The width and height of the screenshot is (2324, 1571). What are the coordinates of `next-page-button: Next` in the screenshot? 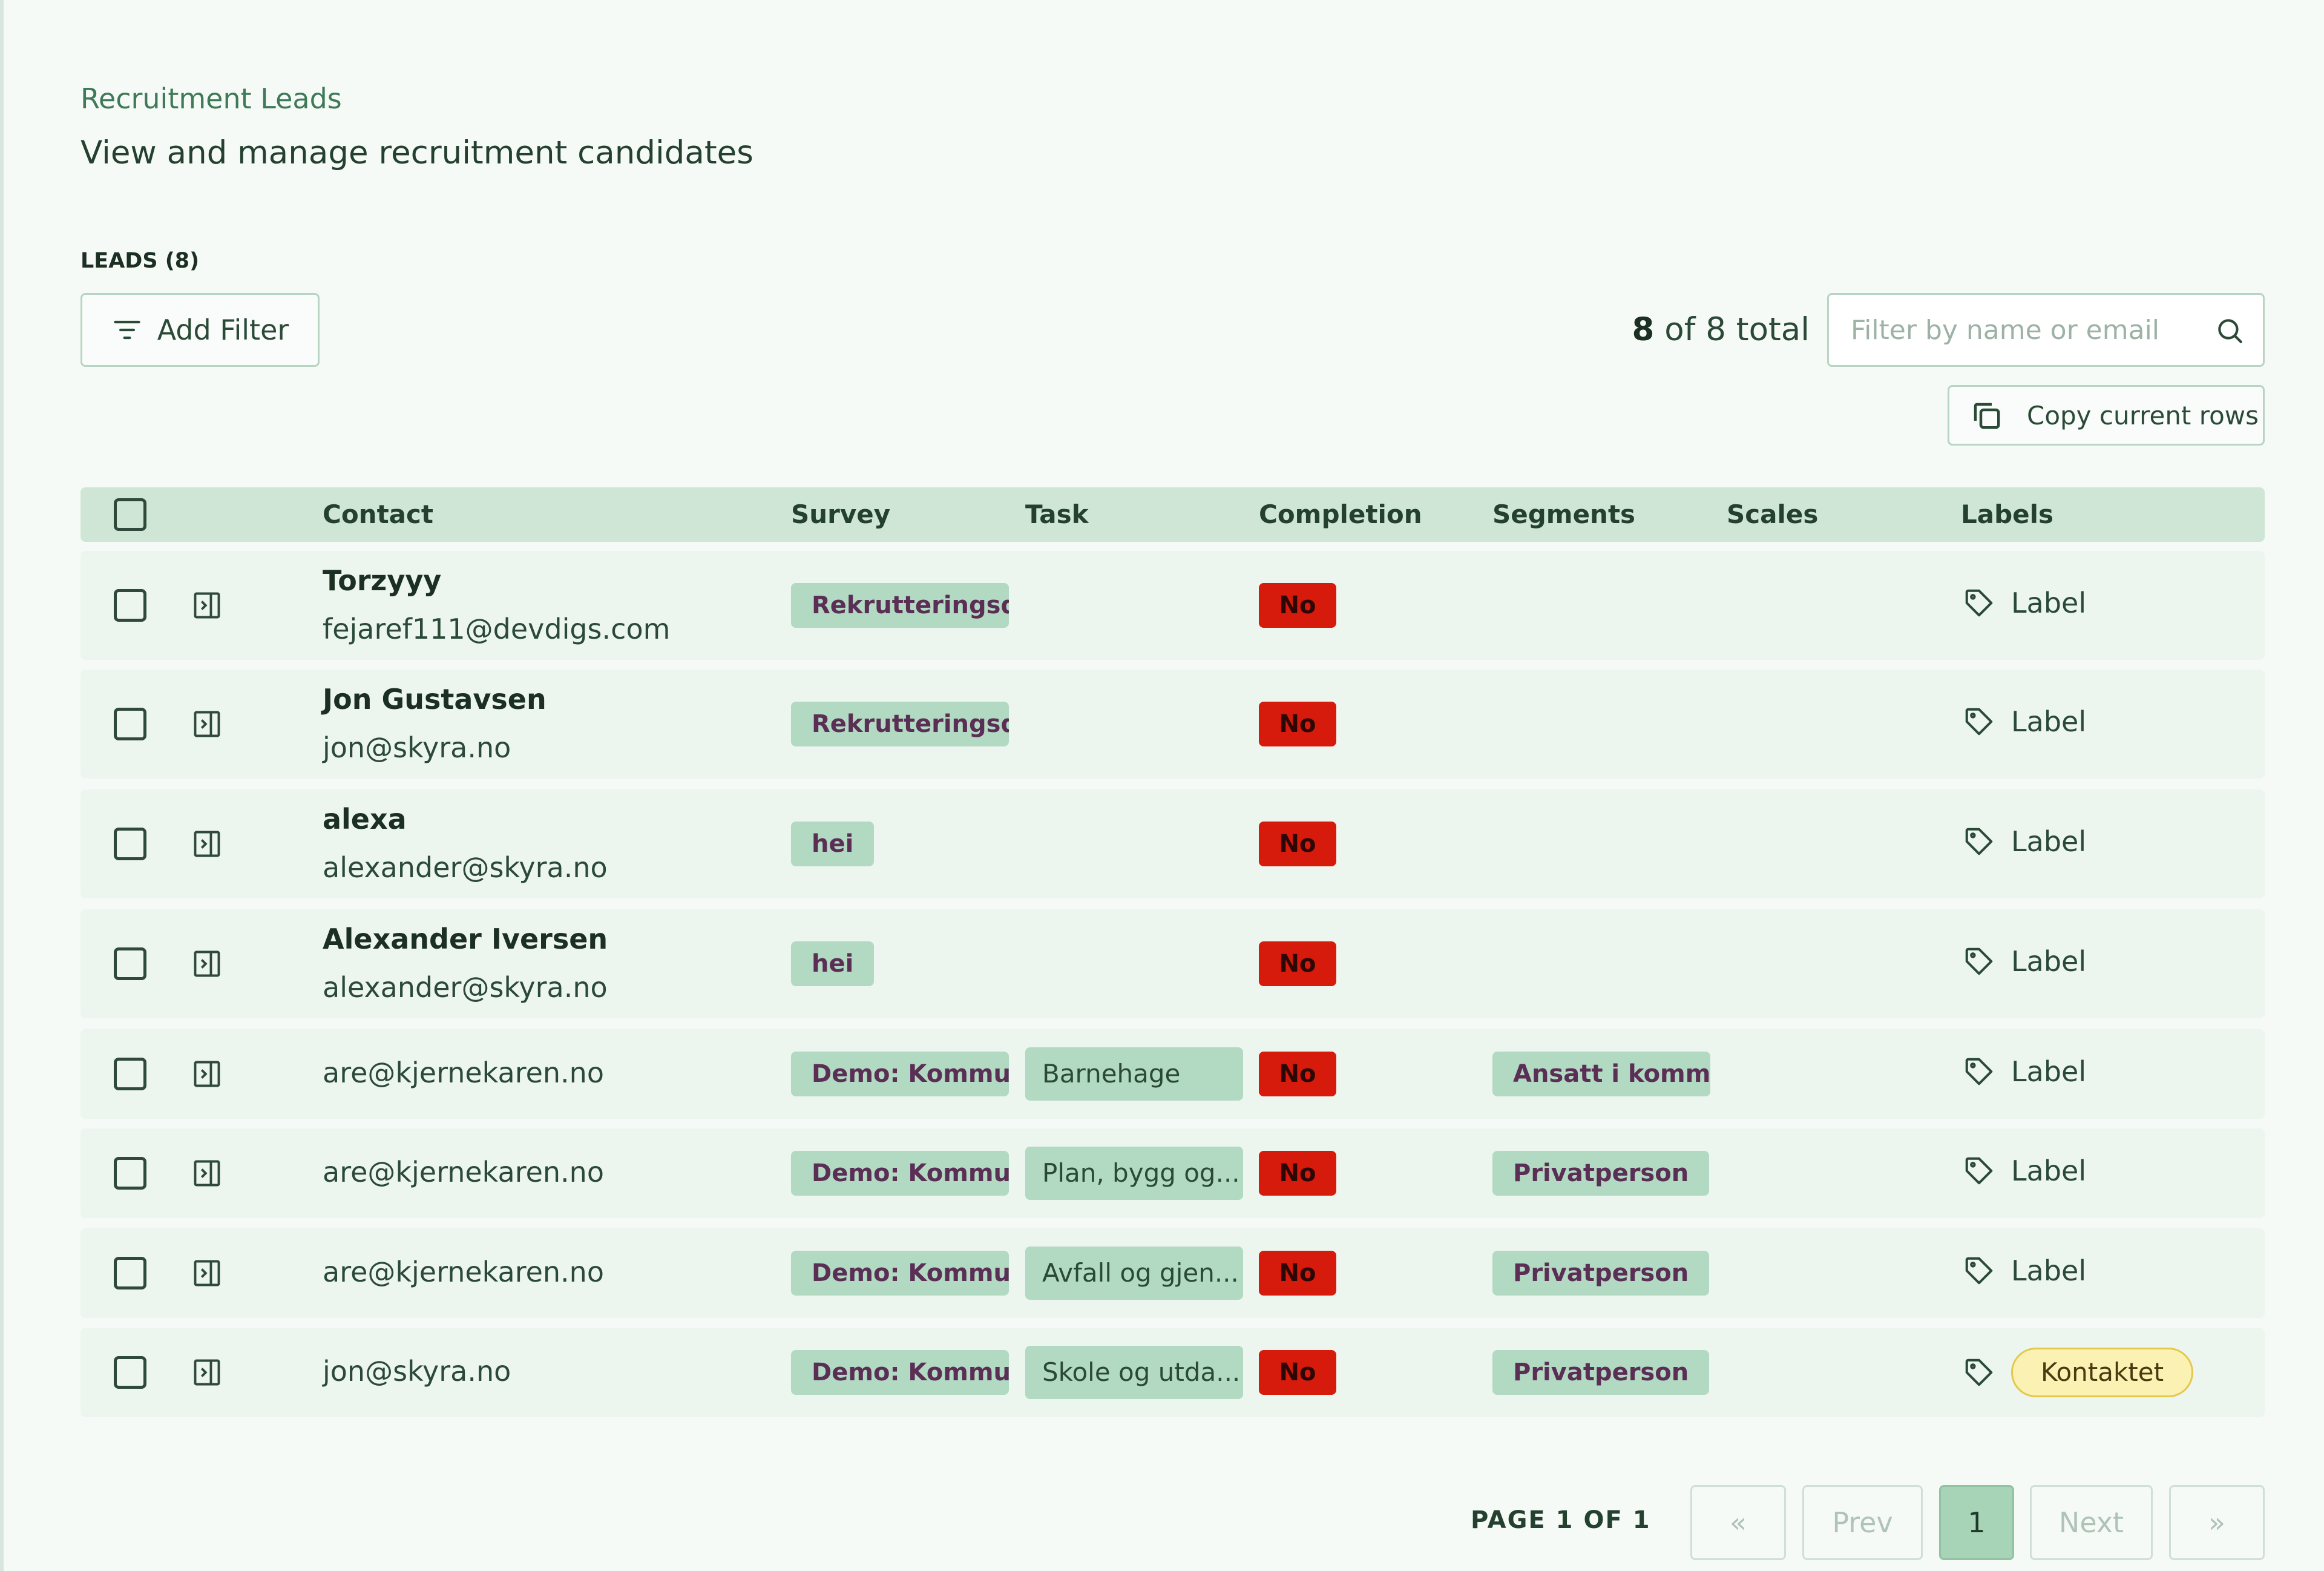 It's located at (2091, 1523).